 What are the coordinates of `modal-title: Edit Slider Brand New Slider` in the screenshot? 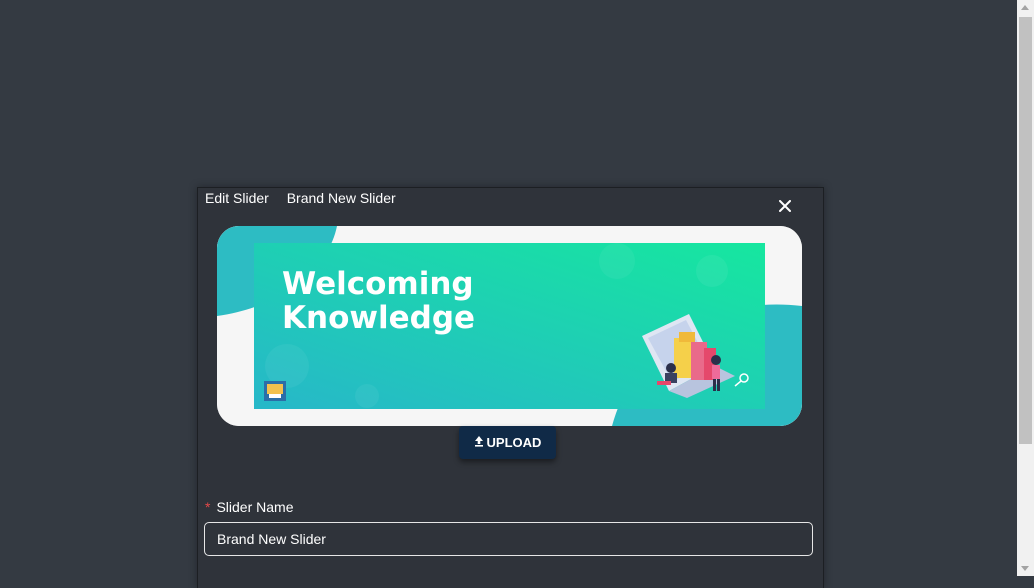 It's located at (300, 198).